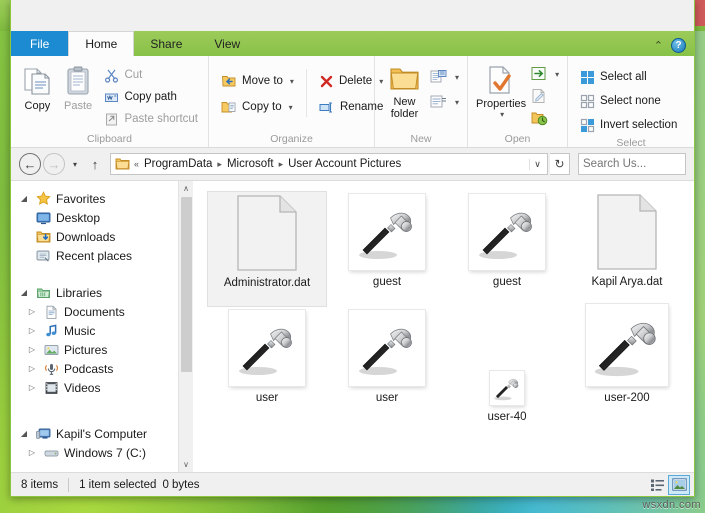  Describe the element at coordinates (507, 365) in the screenshot. I see `file-item: user-40` at that location.